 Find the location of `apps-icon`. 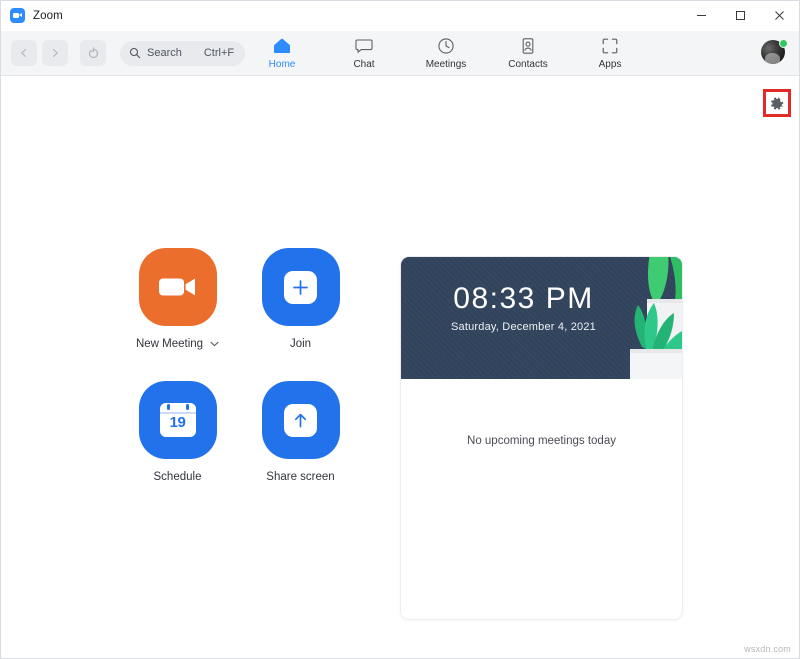

apps-icon is located at coordinates (610, 46).